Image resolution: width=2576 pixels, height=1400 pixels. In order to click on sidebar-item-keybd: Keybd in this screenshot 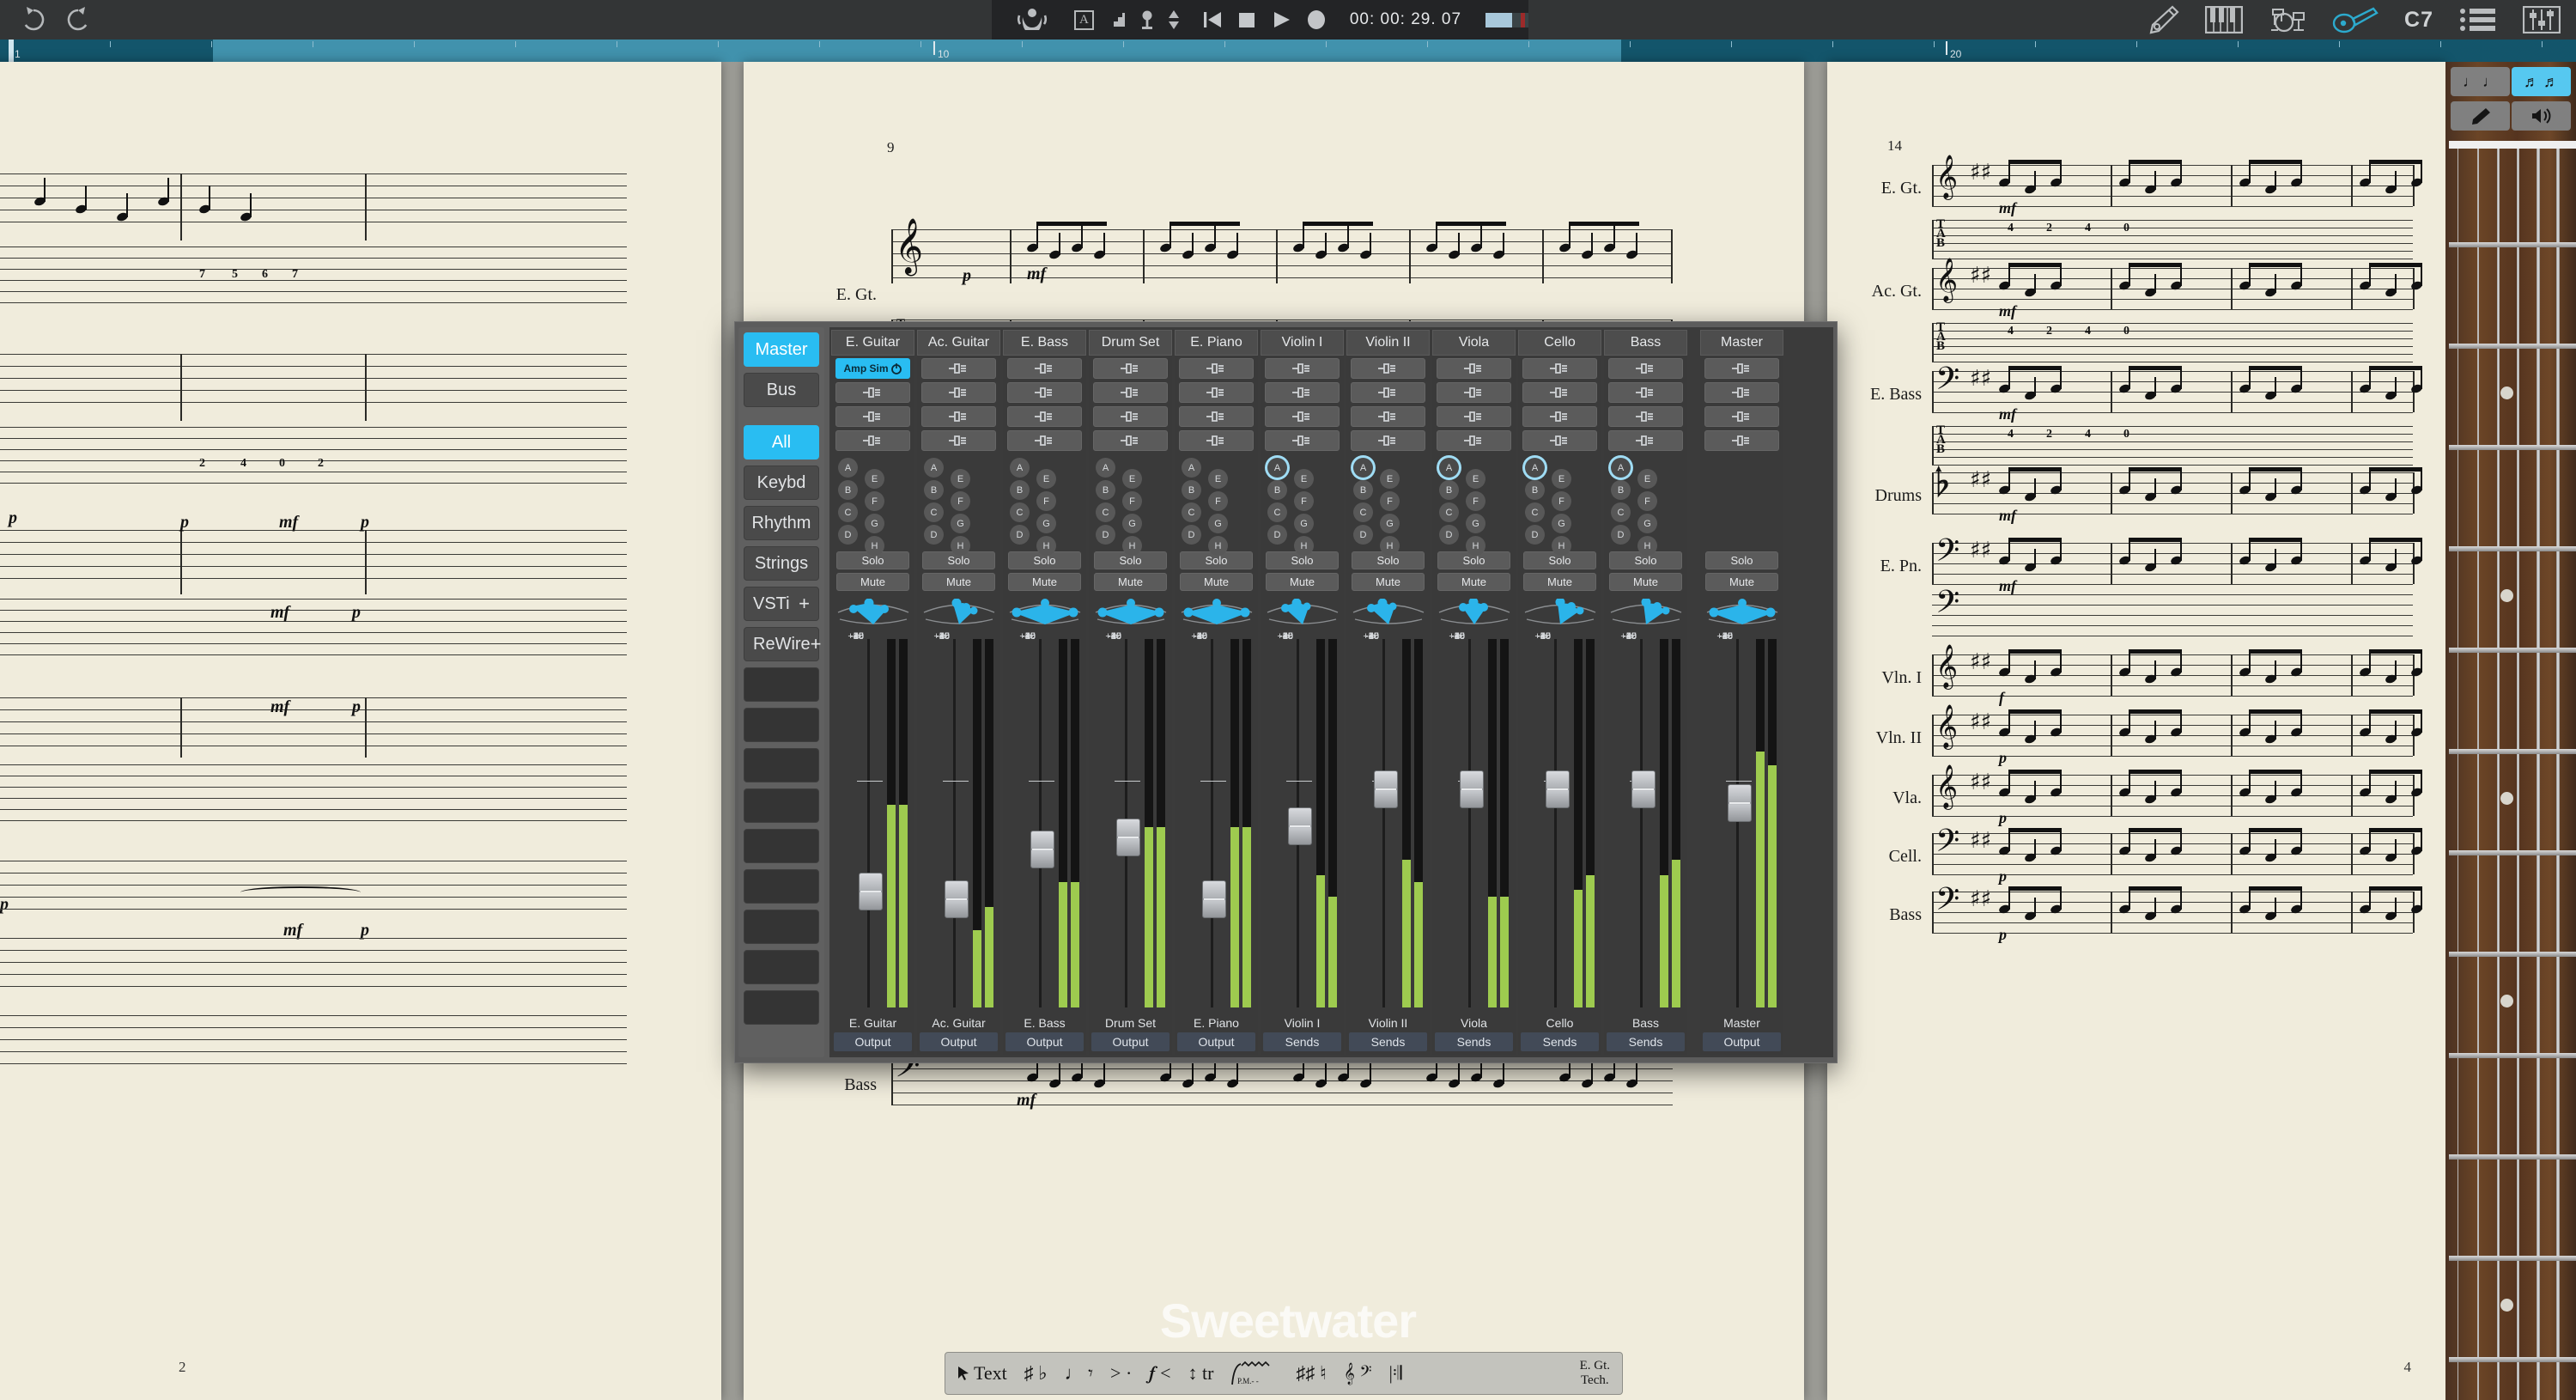, I will do `click(781, 483)`.